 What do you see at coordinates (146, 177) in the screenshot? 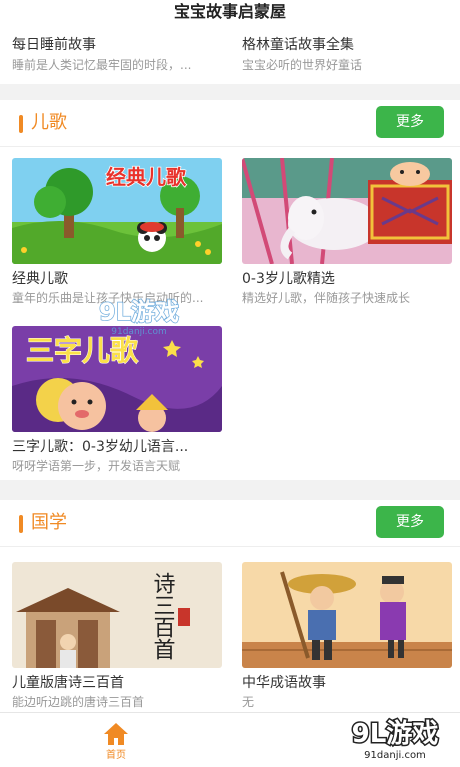
I see `thumbnail-title-text: 经典儿歌` at bounding box center [146, 177].